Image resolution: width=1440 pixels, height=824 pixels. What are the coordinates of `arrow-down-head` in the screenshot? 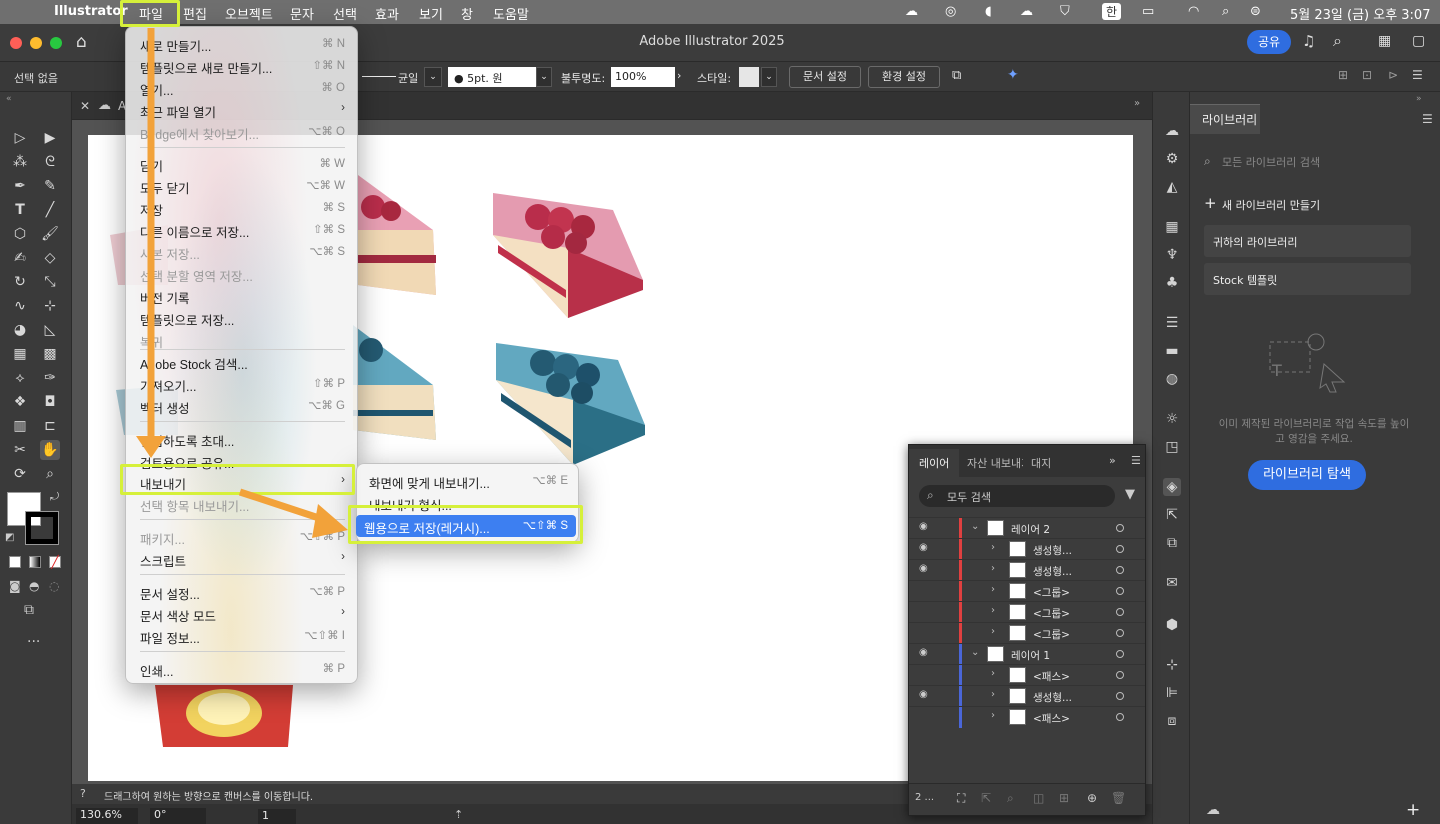 It's located at (151, 447).